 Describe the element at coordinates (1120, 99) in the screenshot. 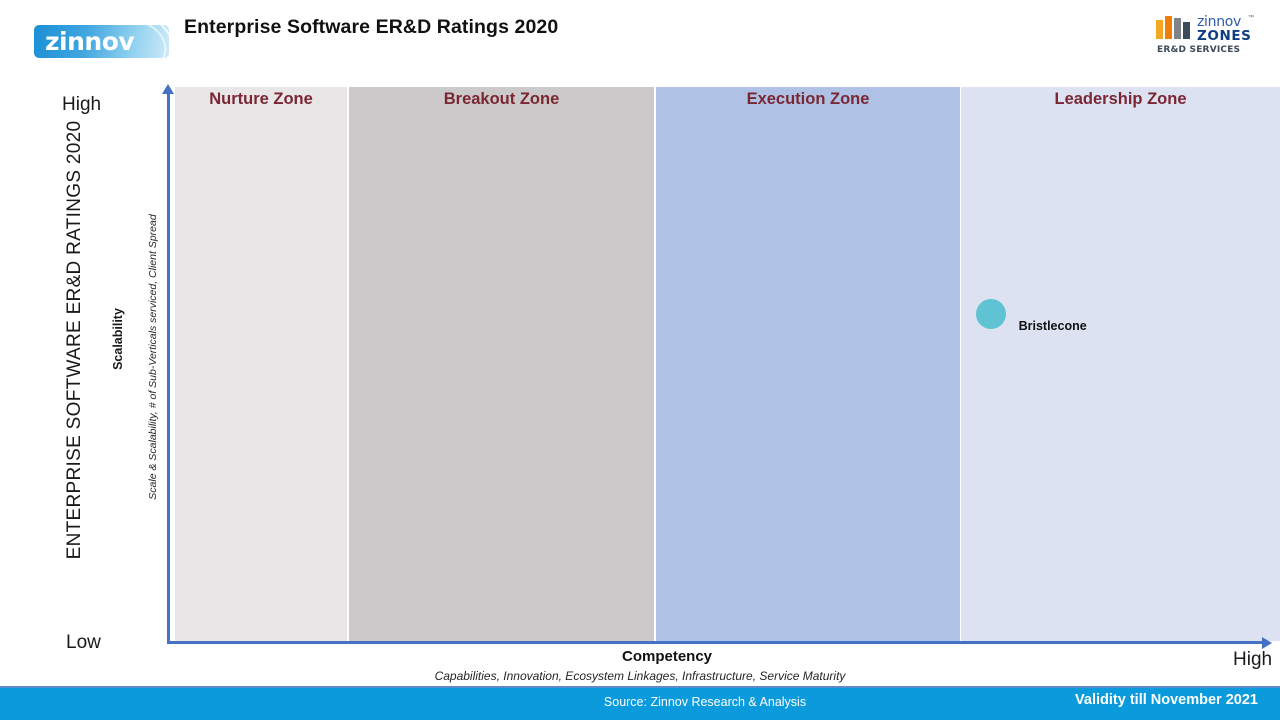

I see `zone-label-leadership: Leadership Zone` at that location.